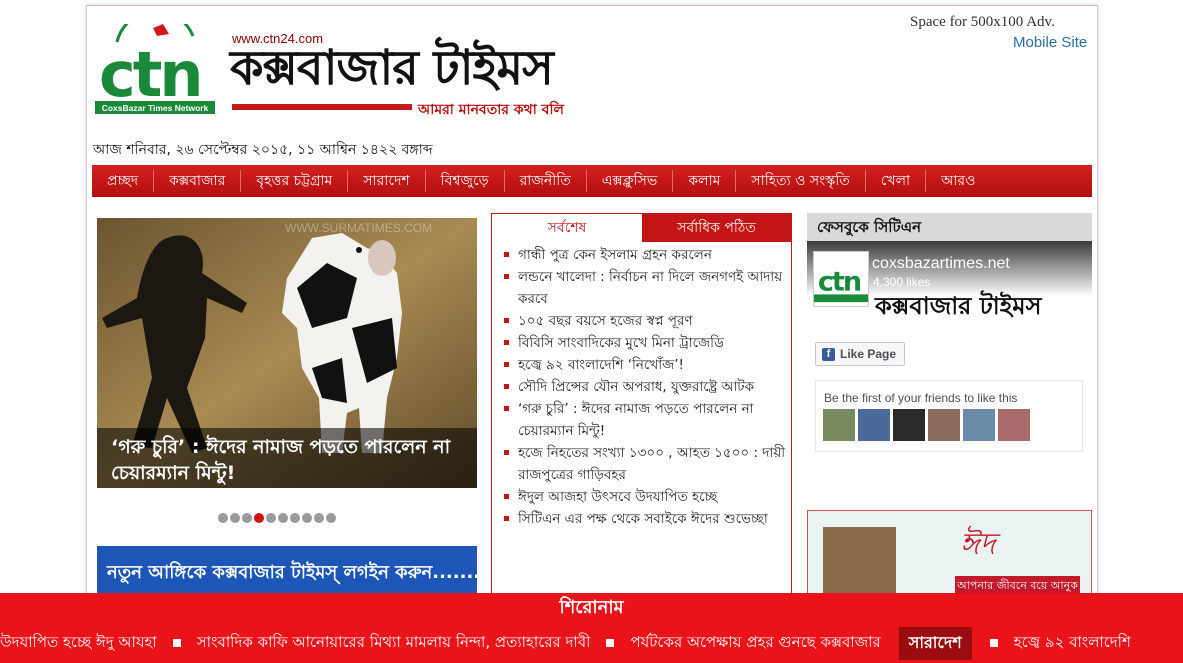  What do you see at coordinates (277, 518) in the screenshot?
I see `slider-dots` at bounding box center [277, 518].